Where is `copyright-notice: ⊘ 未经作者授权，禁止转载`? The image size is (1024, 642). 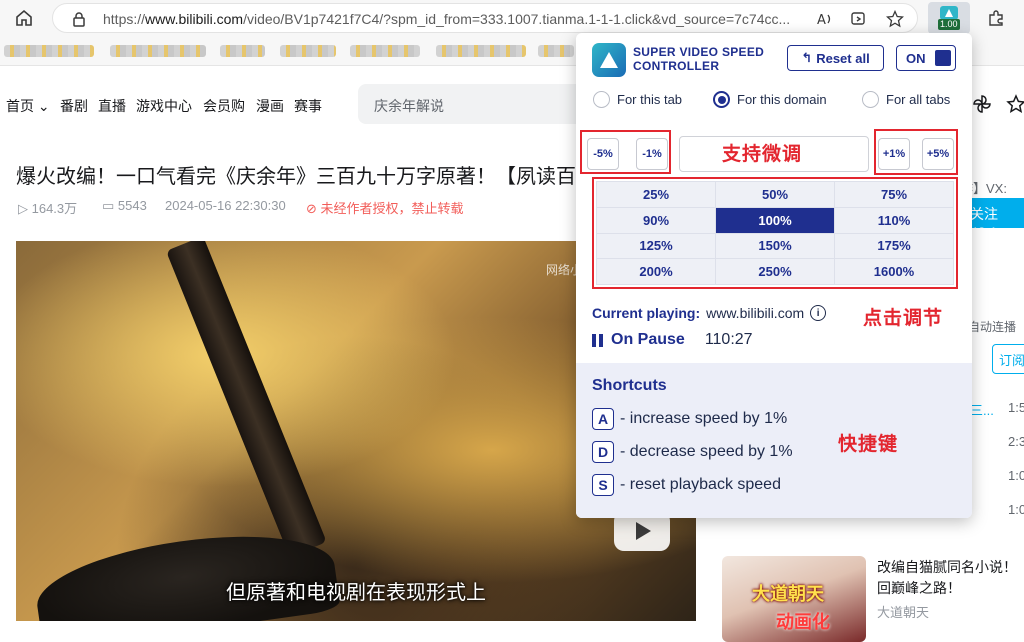 copyright-notice: ⊘ 未经作者授权，禁止转载 is located at coordinates (385, 208).